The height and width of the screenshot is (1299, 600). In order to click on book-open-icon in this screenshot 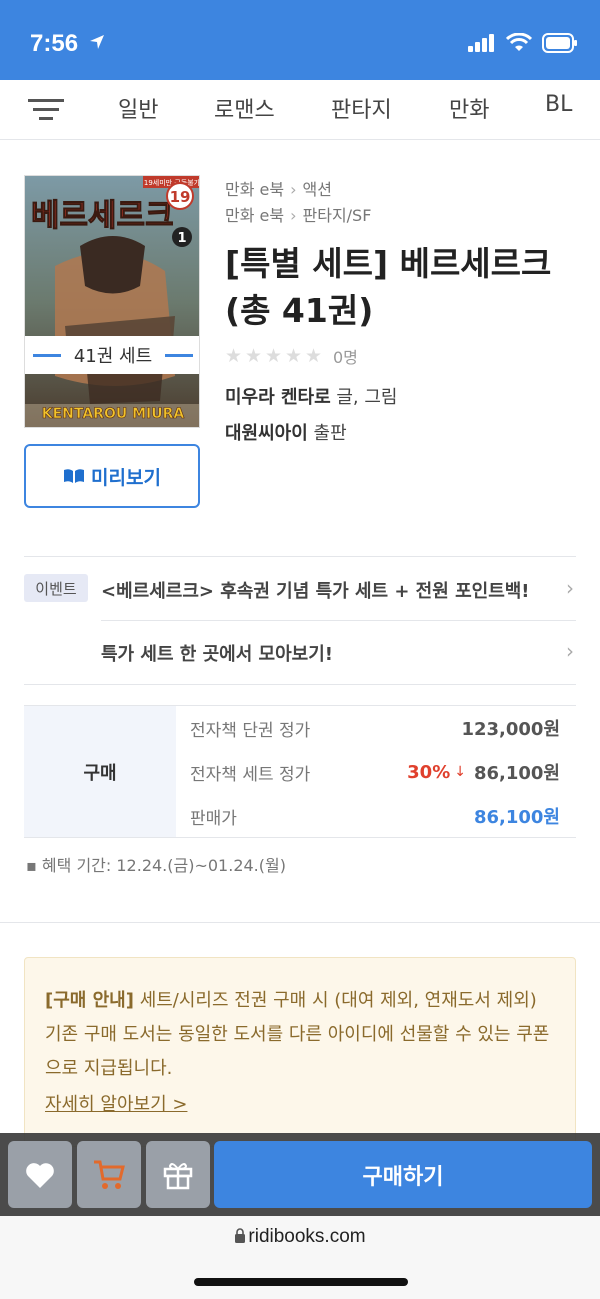, I will do `click(74, 476)`.